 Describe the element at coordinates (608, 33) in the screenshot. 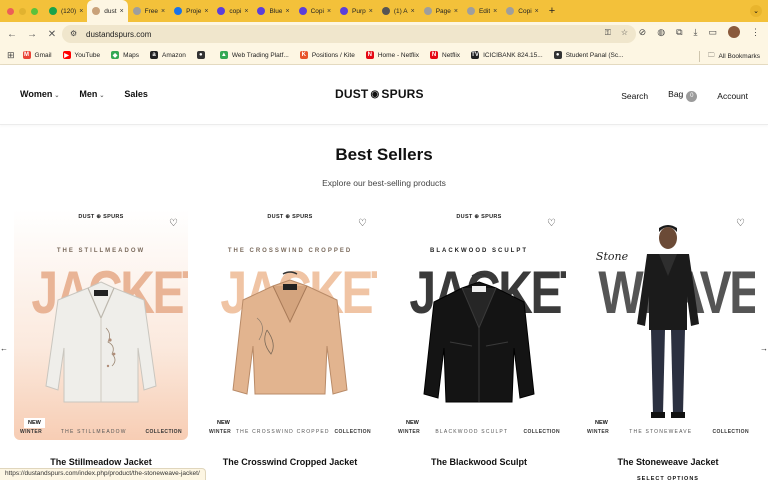

I see `password-key-icon: ⚿` at that location.